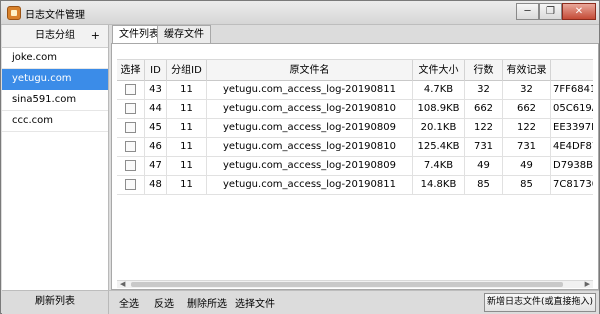 The width and height of the screenshot is (600, 314). I want to click on cell-size: 7.4KB, so click(439, 166).